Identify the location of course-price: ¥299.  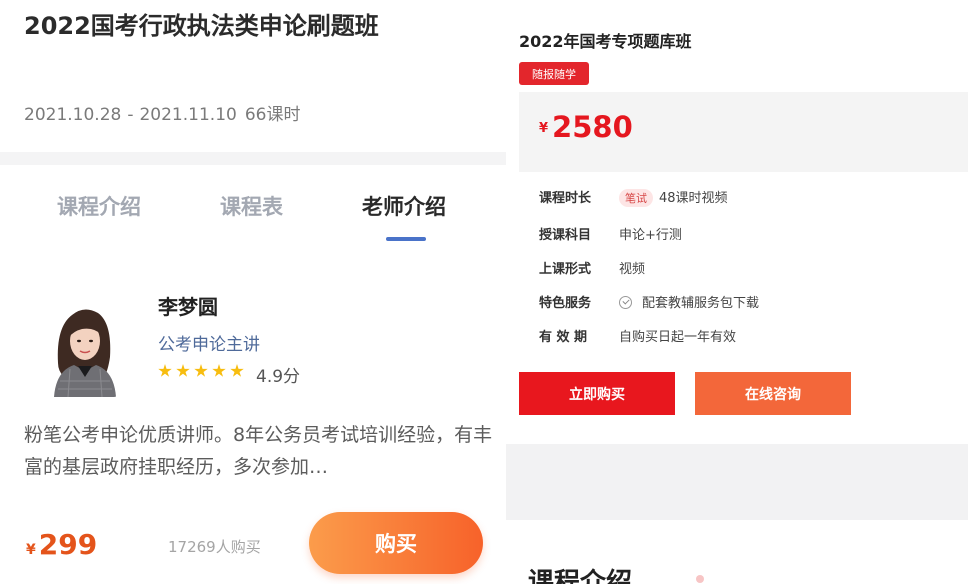
(61, 544).